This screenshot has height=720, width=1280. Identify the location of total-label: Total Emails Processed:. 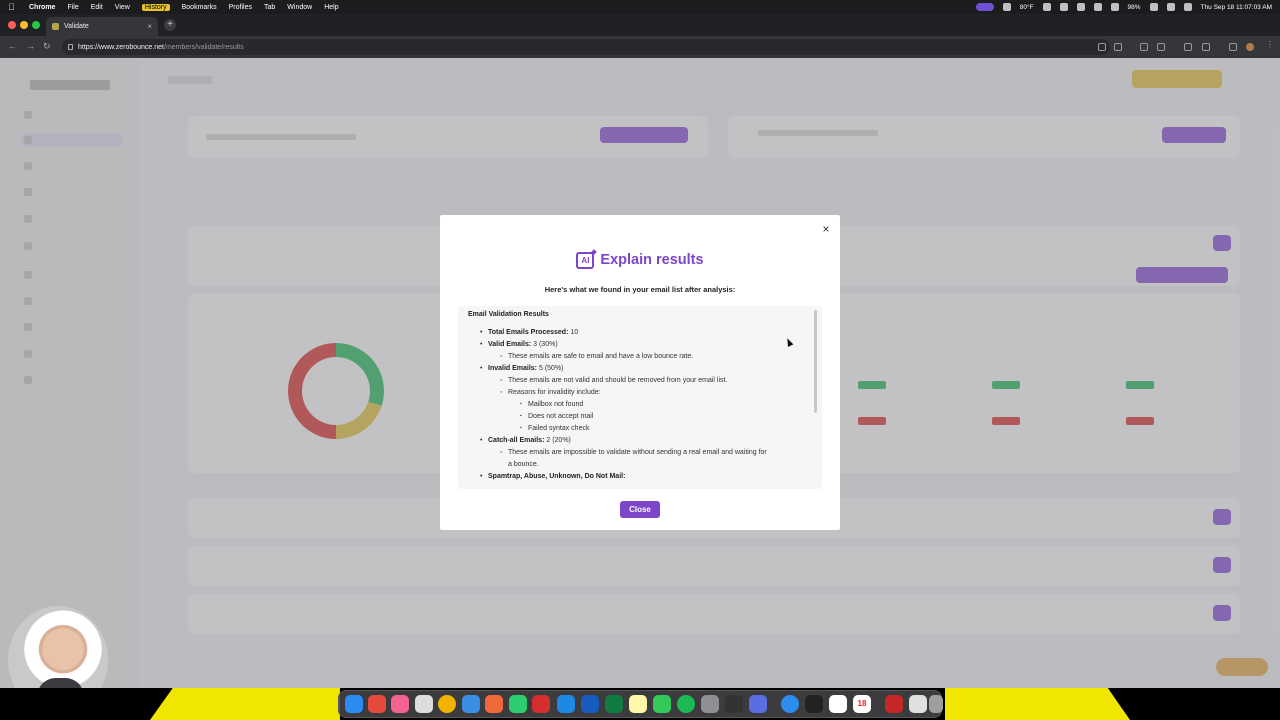
(528, 332).